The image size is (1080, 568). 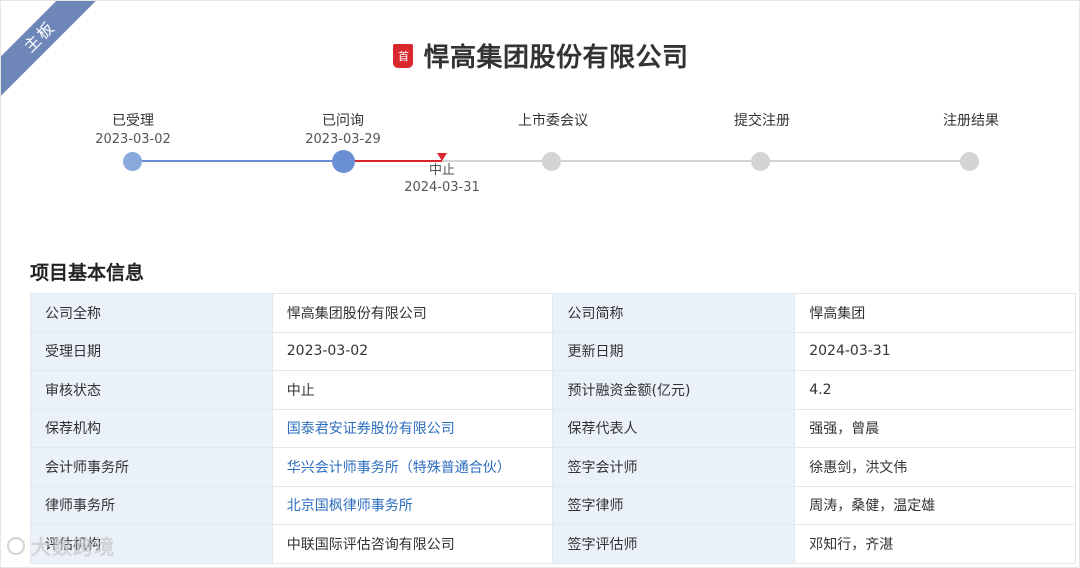 What do you see at coordinates (403, 55) in the screenshot?
I see `first-listing-badge-icon: 首` at bounding box center [403, 55].